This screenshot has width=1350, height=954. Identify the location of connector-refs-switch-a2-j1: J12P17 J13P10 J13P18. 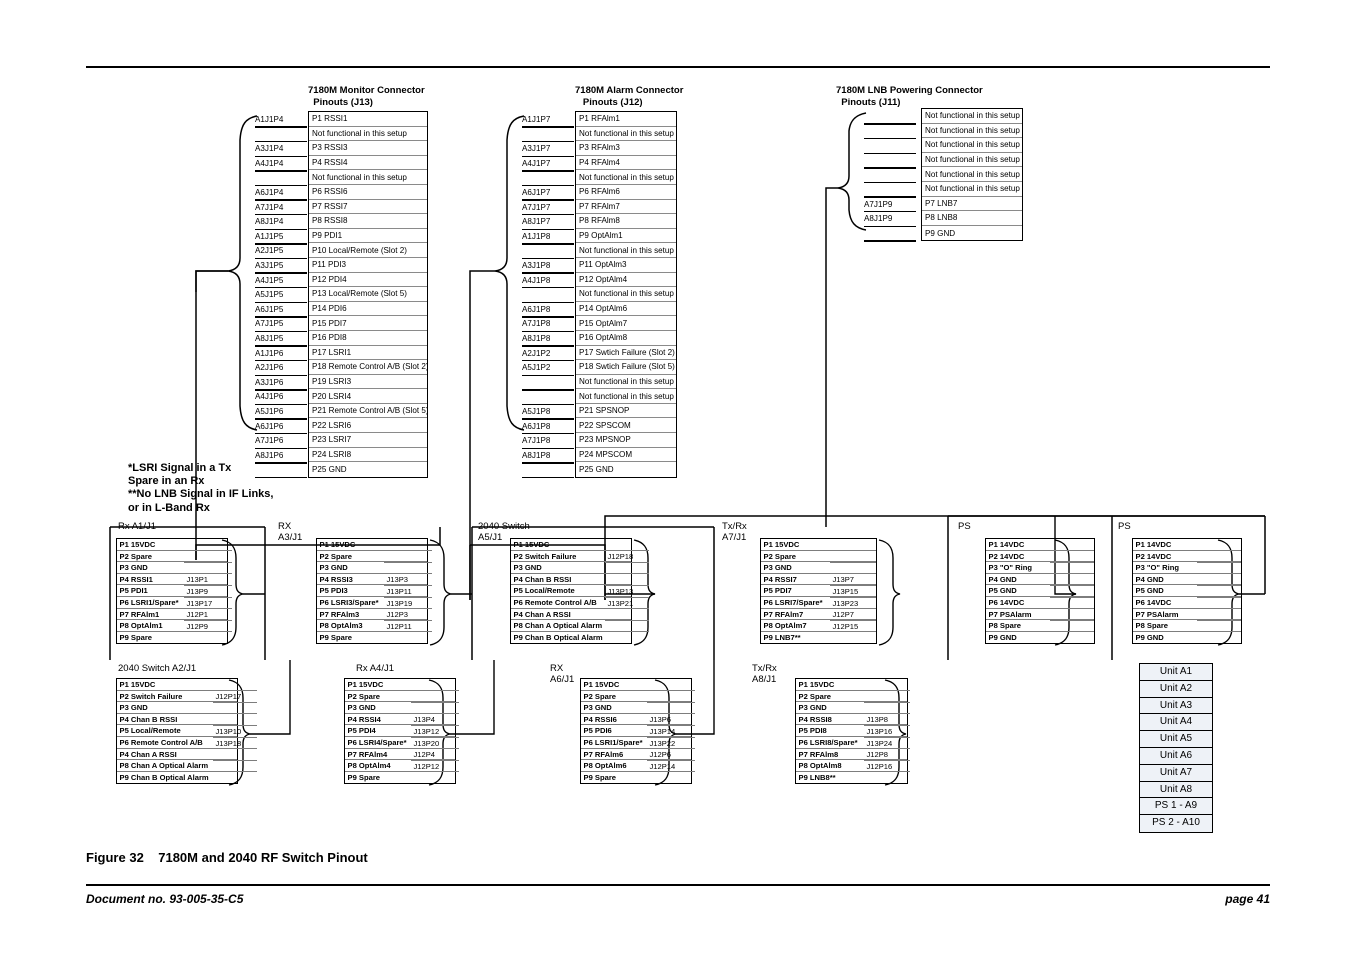
(235, 732).